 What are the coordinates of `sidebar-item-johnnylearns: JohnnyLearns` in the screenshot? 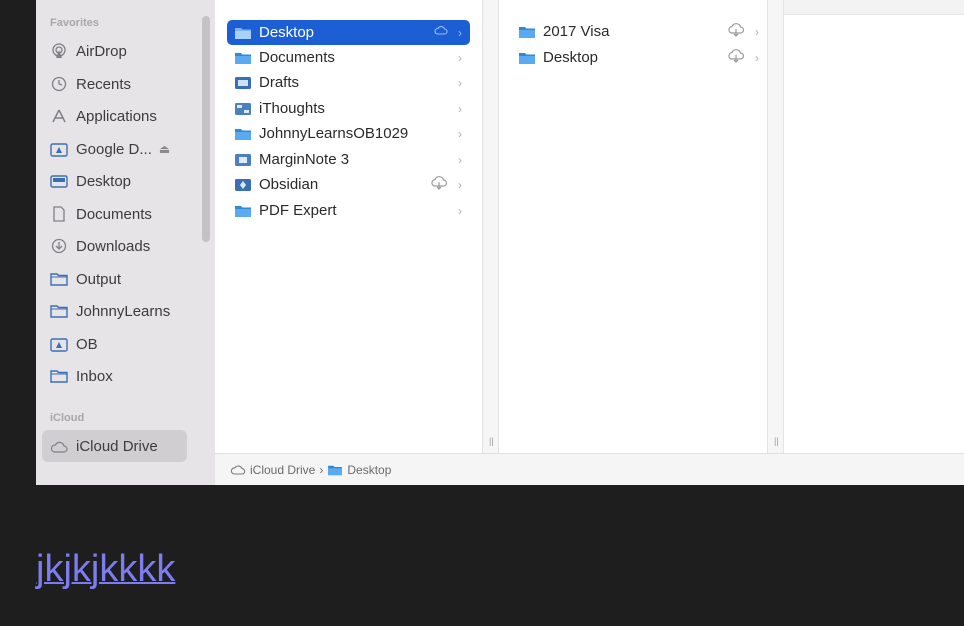 It's located at (110, 311).